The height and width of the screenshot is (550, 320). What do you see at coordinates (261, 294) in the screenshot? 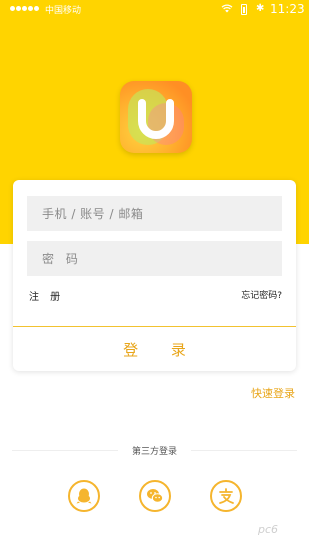
I see `forgot-password-link: 忘记密码?` at bounding box center [261, 294].